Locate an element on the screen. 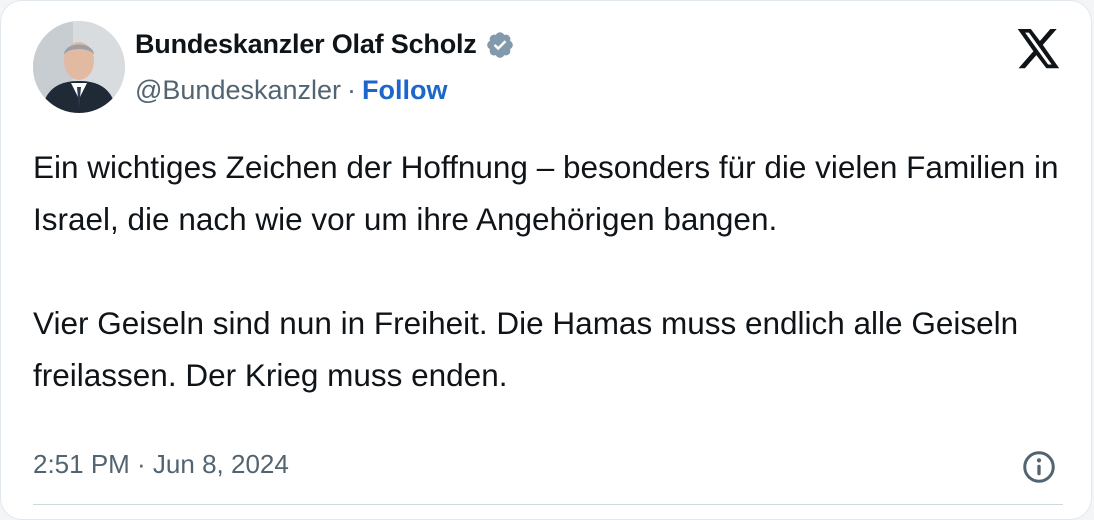 The width and height of the screenshot is (1094, 520). author-handle-row: @Bundeskanzler · Follow is located at coordinates (291, 90).